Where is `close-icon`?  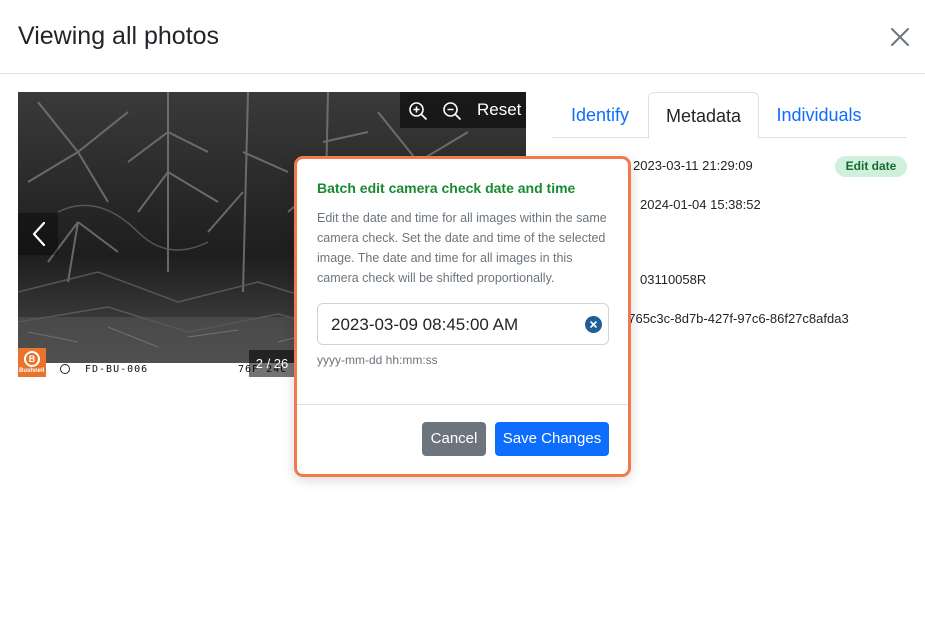
close-icon is located at coordinates (900, 37).